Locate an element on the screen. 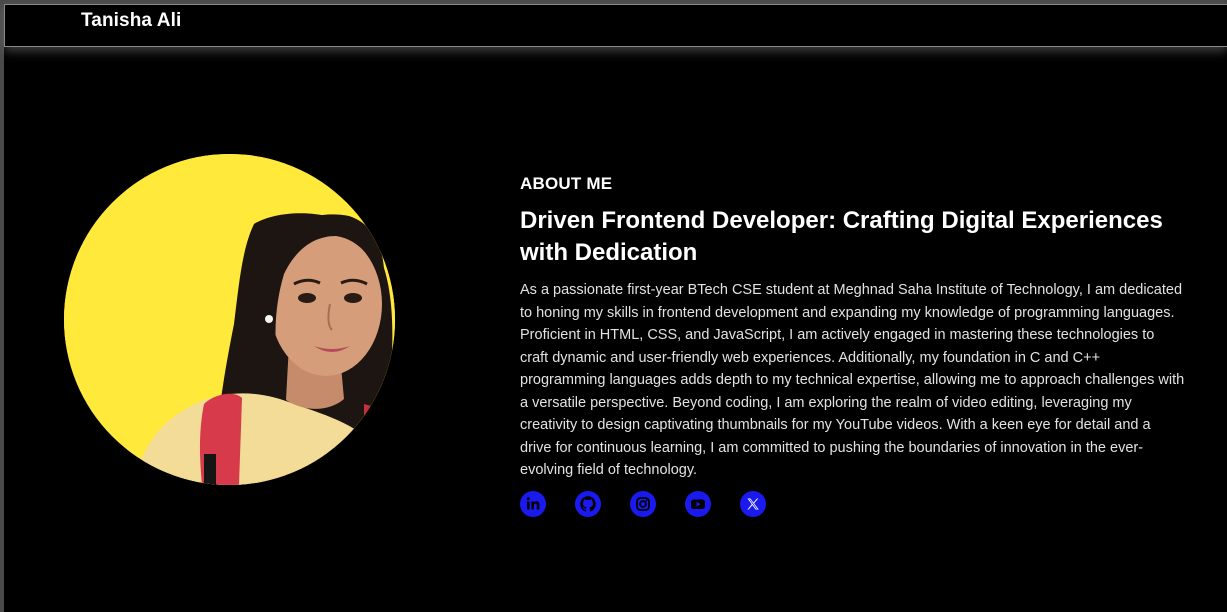 Image resolution: width=1227 pixels, height=612 pixels. linkedin-link is located at coordinates (533, 504).